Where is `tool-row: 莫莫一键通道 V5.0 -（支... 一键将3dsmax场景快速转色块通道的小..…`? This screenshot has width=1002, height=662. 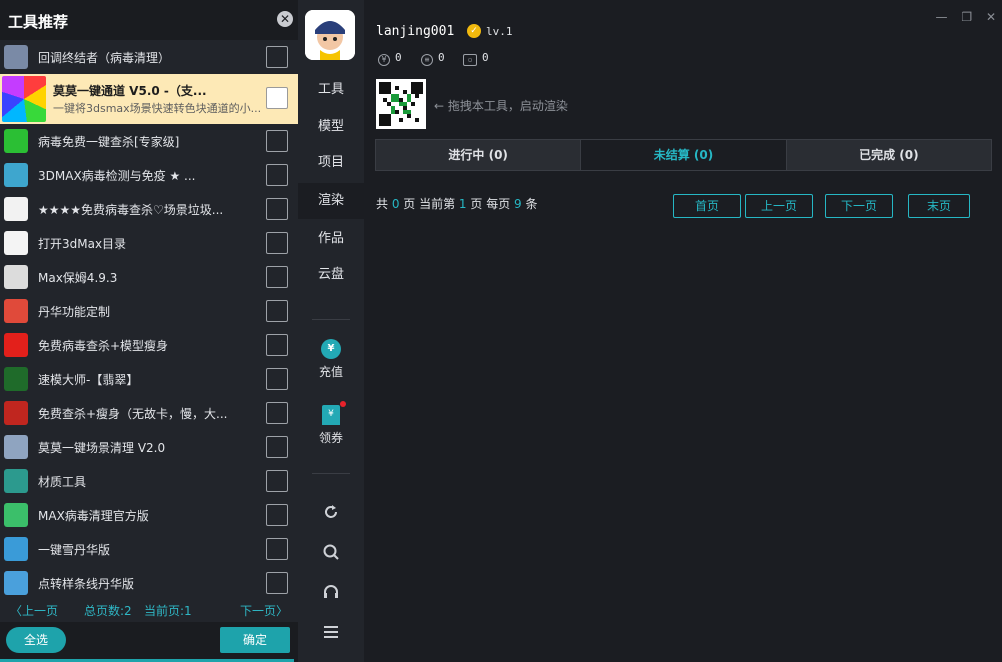 tool-row: 莫莫一键通道 V5.0 -（支... 一键将3dsmax场景快速转色块通道的小..… is located at coordinates (149, 99).